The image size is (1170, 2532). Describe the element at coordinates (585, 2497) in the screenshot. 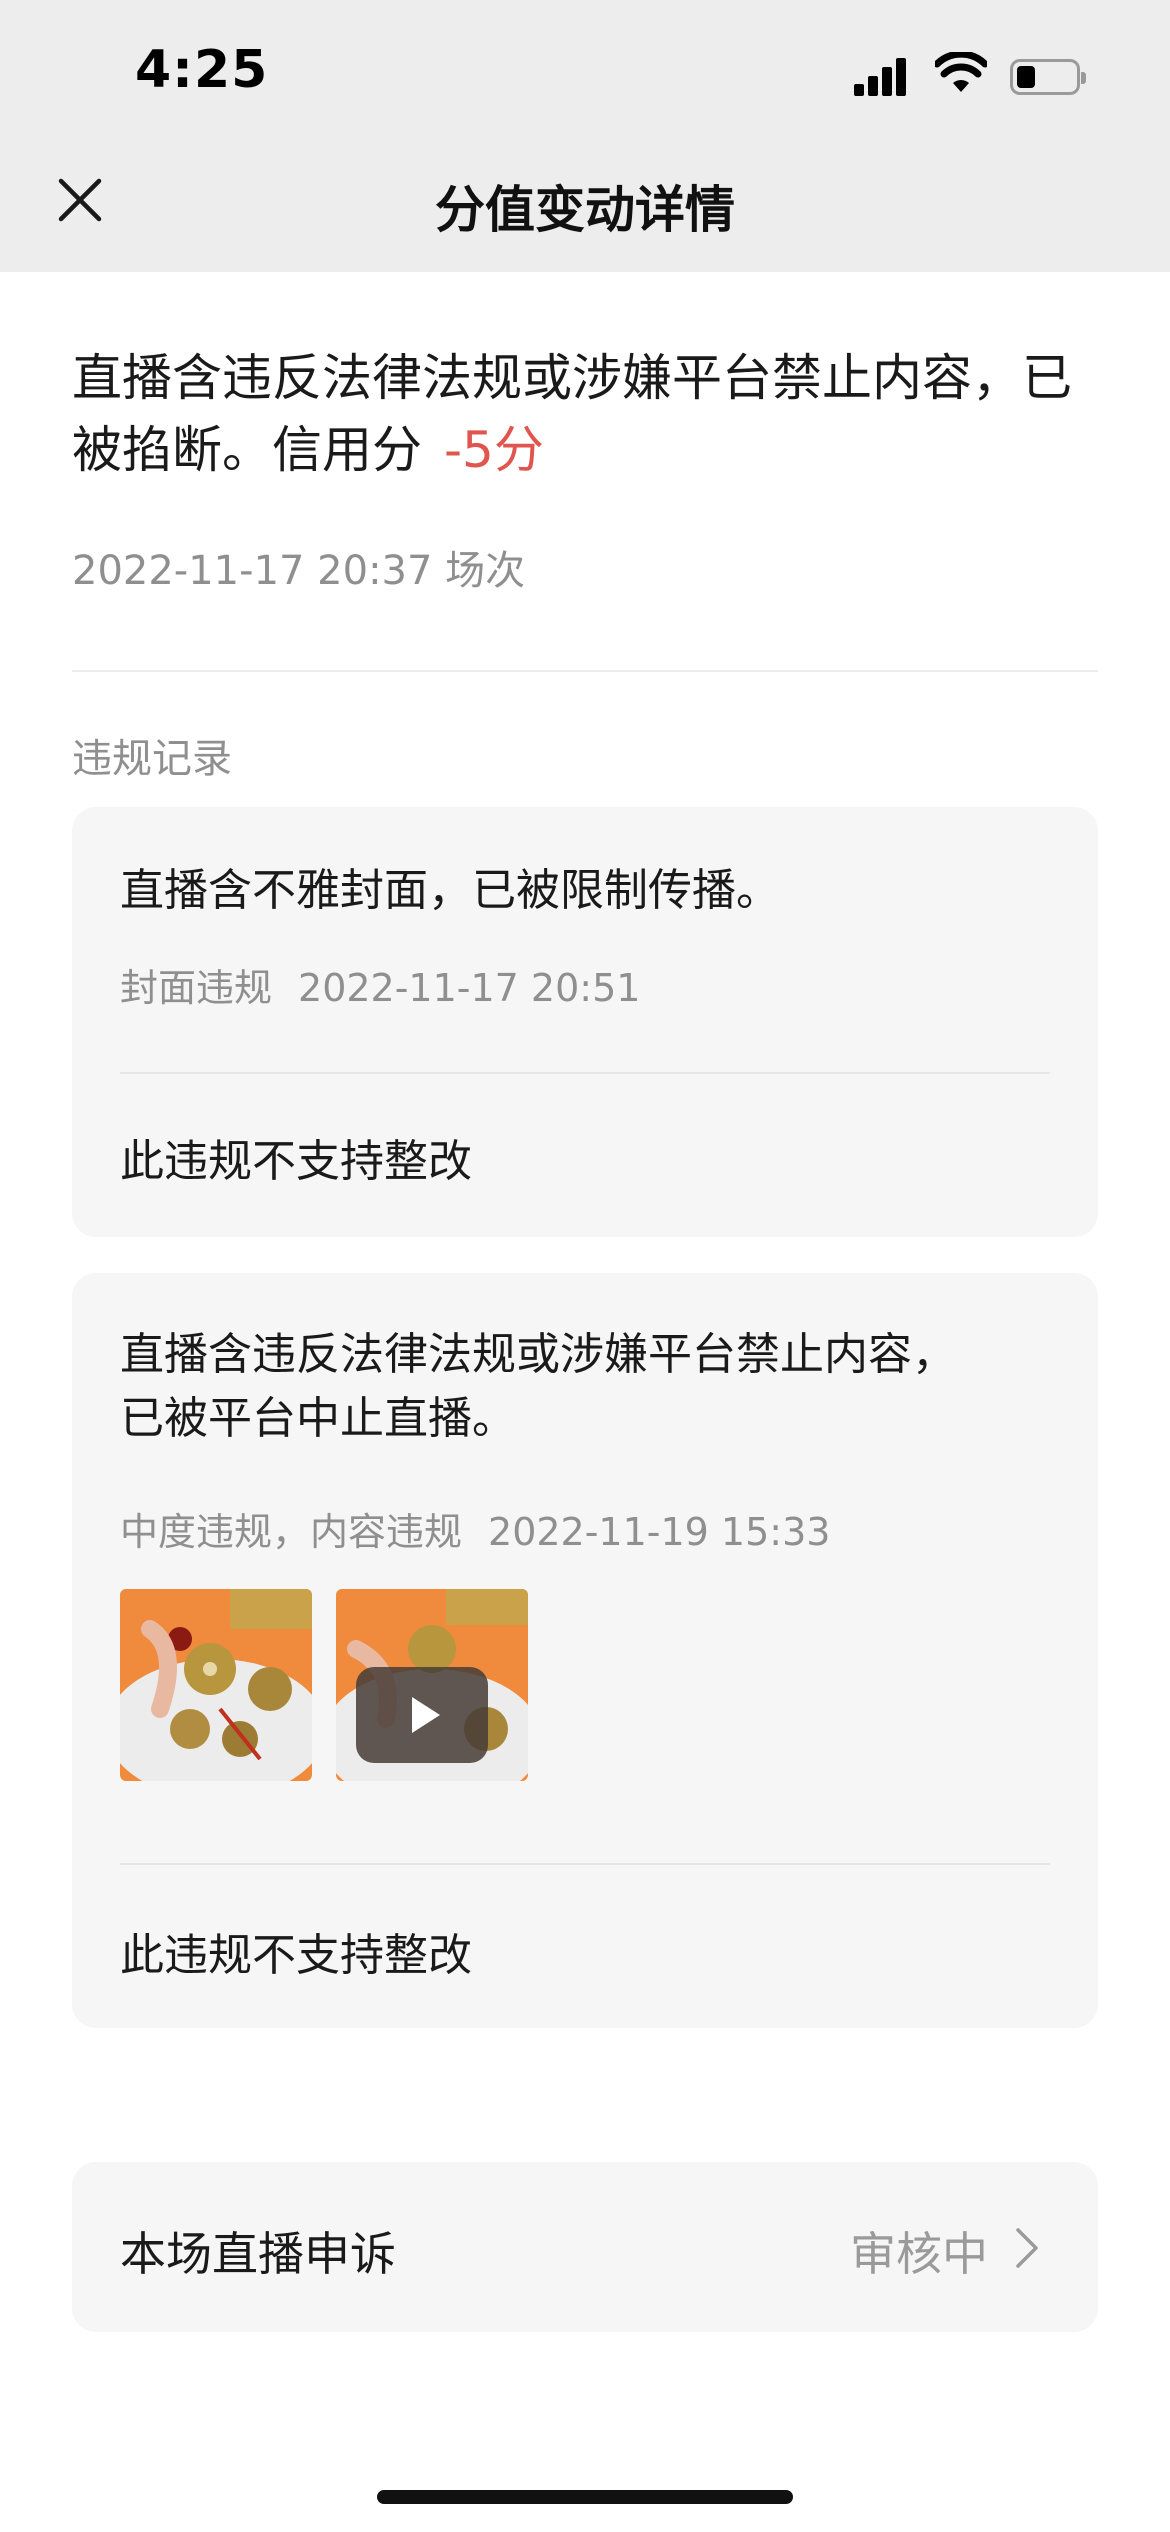

I see `home-indicator` at that location.